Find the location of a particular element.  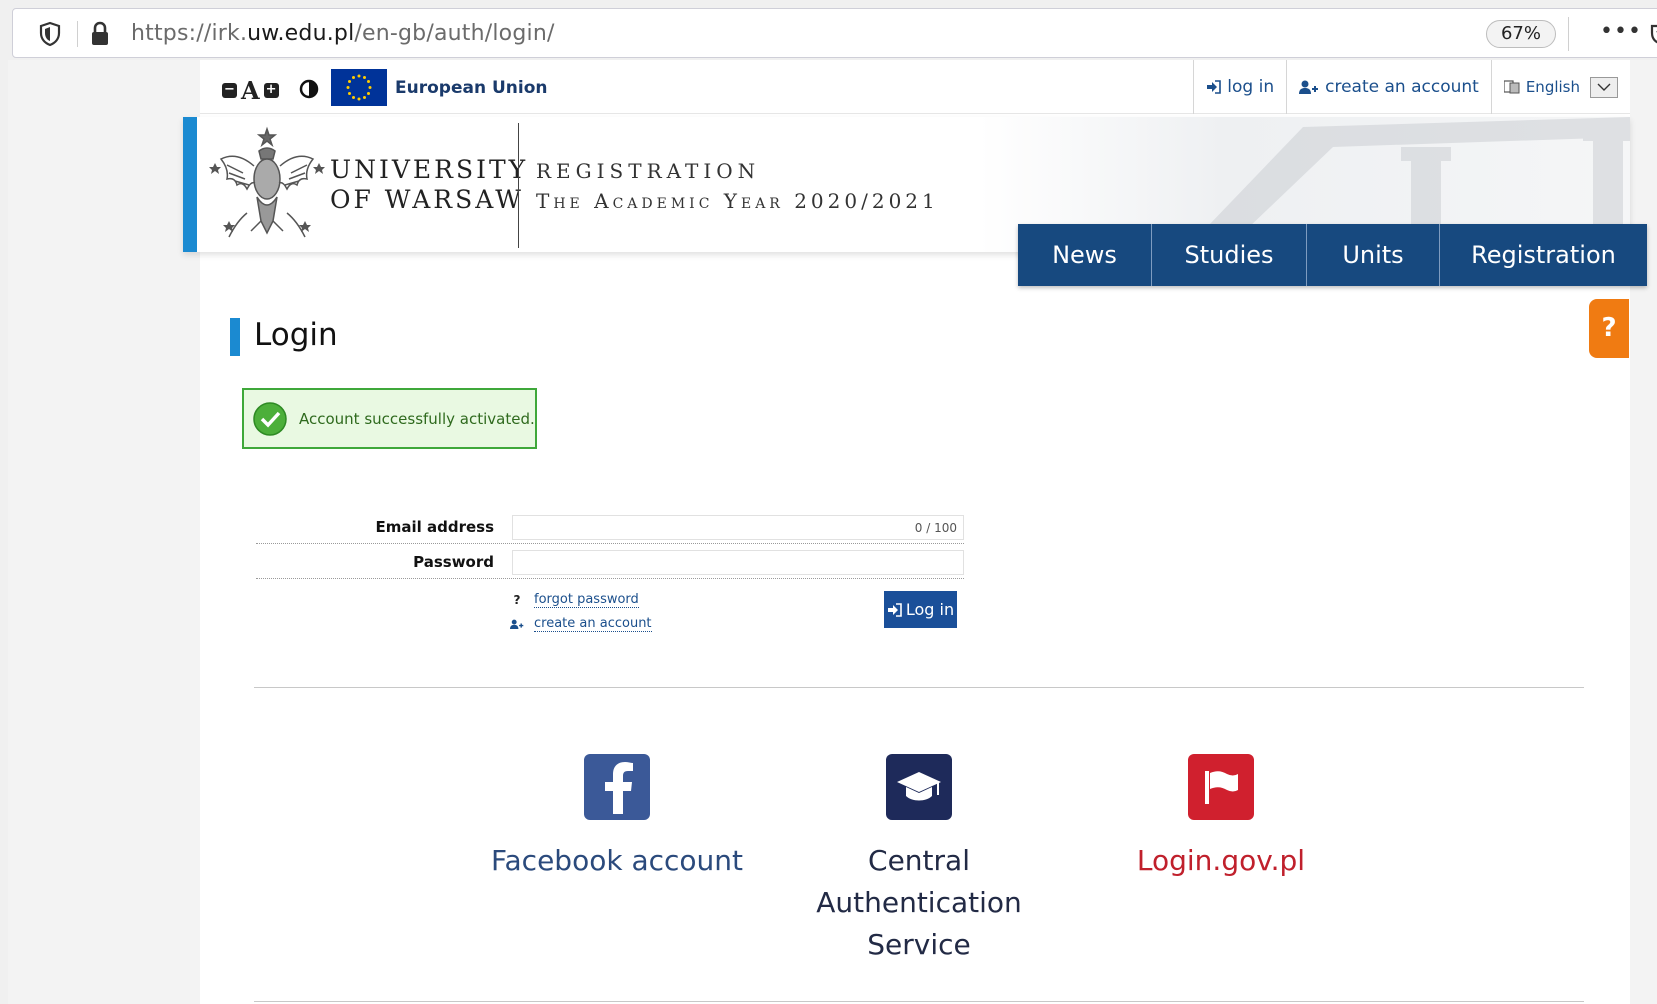

zoom-level-badge: 67% is located at coordinates (1521, 34).